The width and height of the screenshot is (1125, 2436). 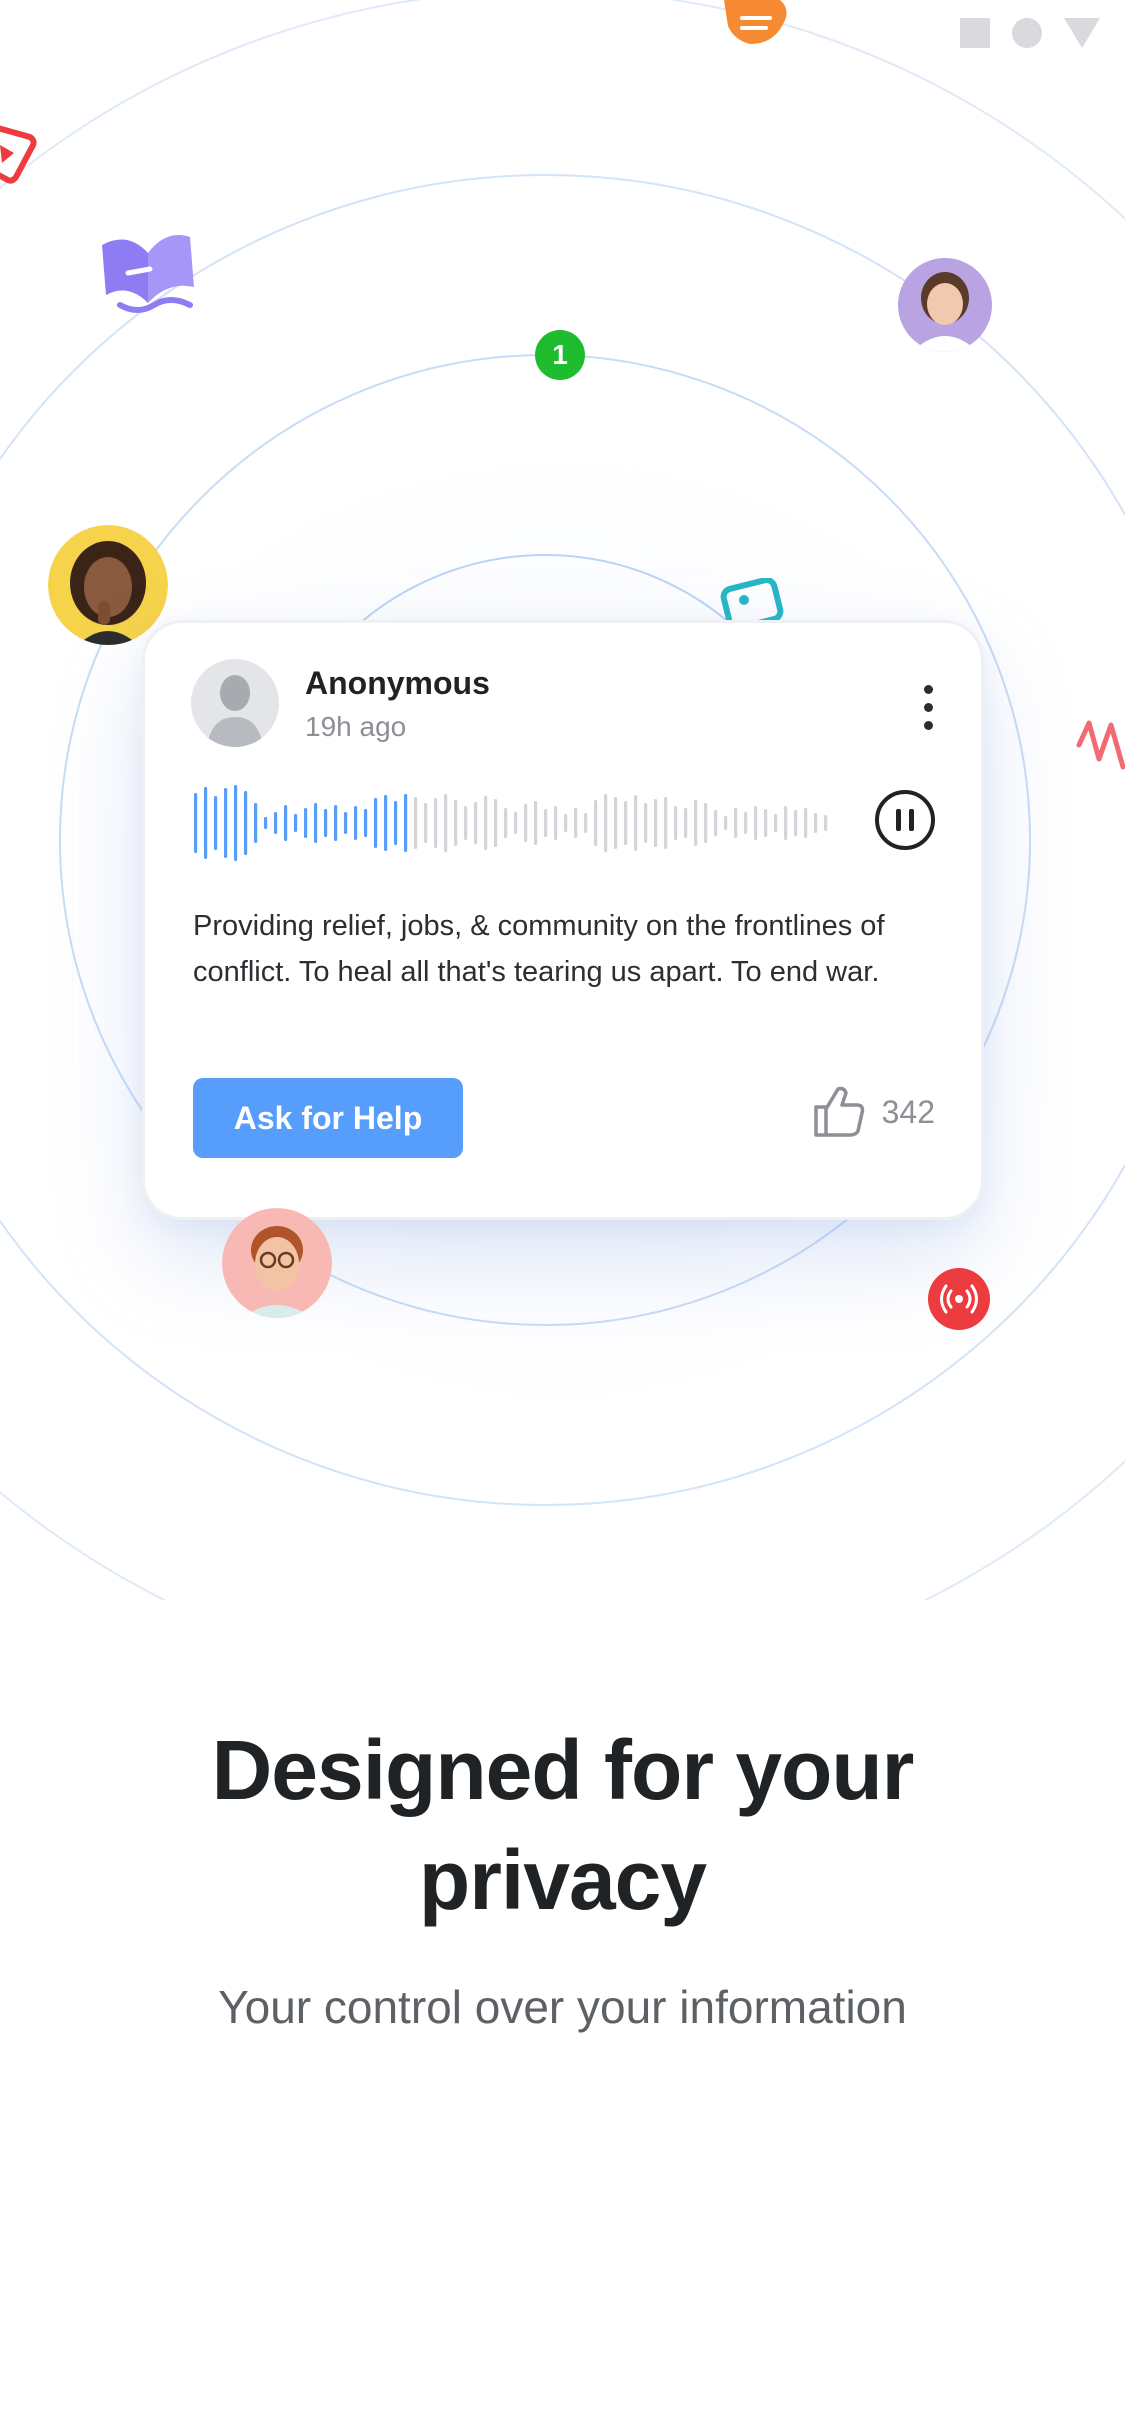 I want to click on avatar-man-glasses, so click(x=277, y=1263).